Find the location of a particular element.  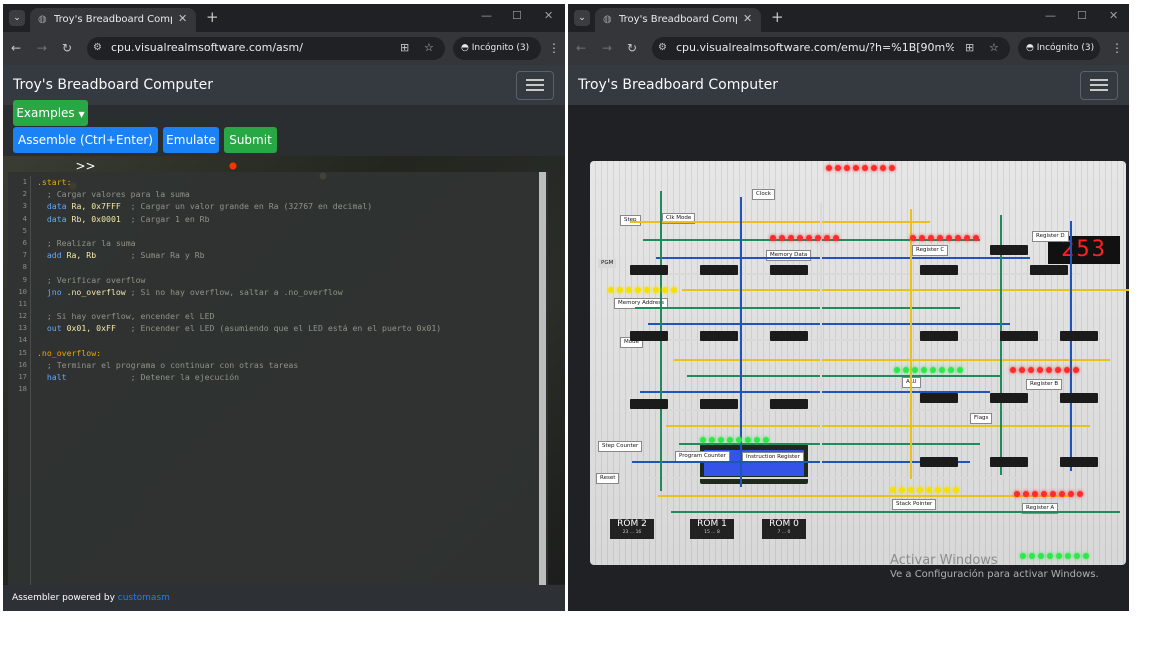

url-text: cpu.visualrealmsoftware.com/asm/ is located at coordinates (207, 47).